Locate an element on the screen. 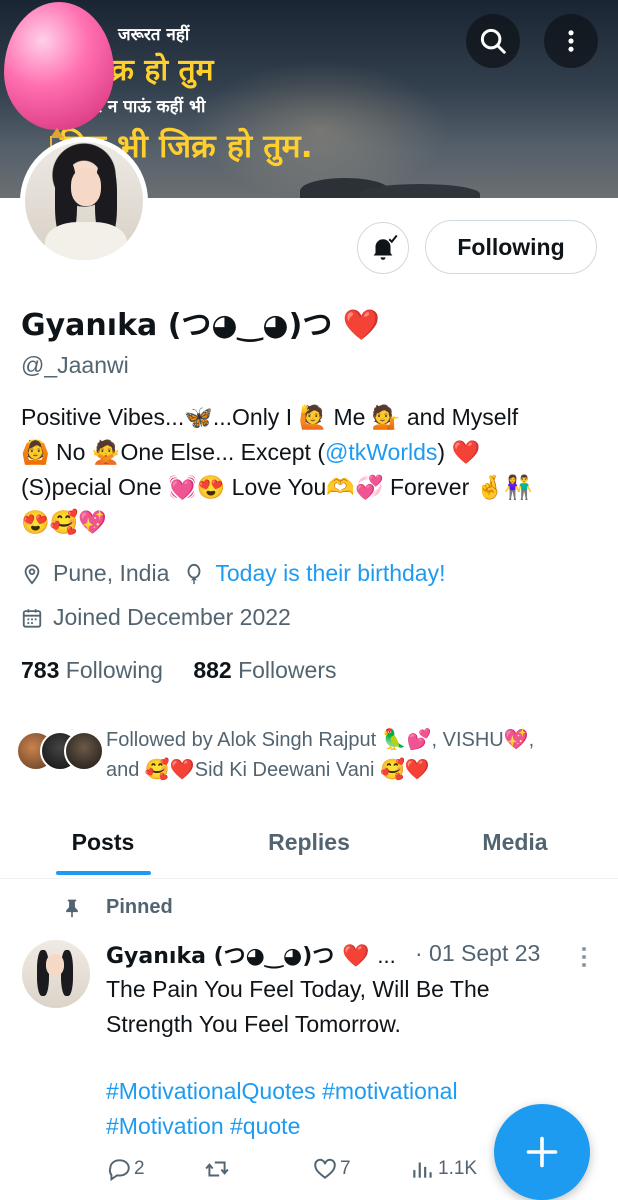  like-icon is located at coordinates (325, 1168).